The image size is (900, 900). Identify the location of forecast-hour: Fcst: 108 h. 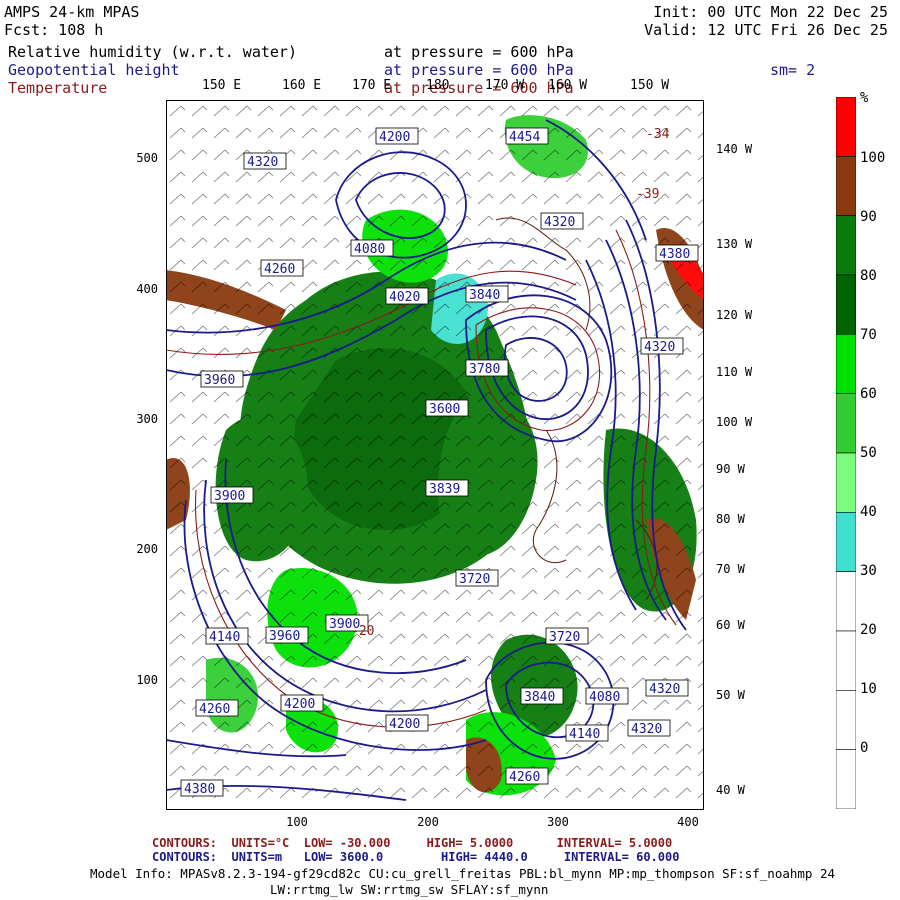
(54, 30).